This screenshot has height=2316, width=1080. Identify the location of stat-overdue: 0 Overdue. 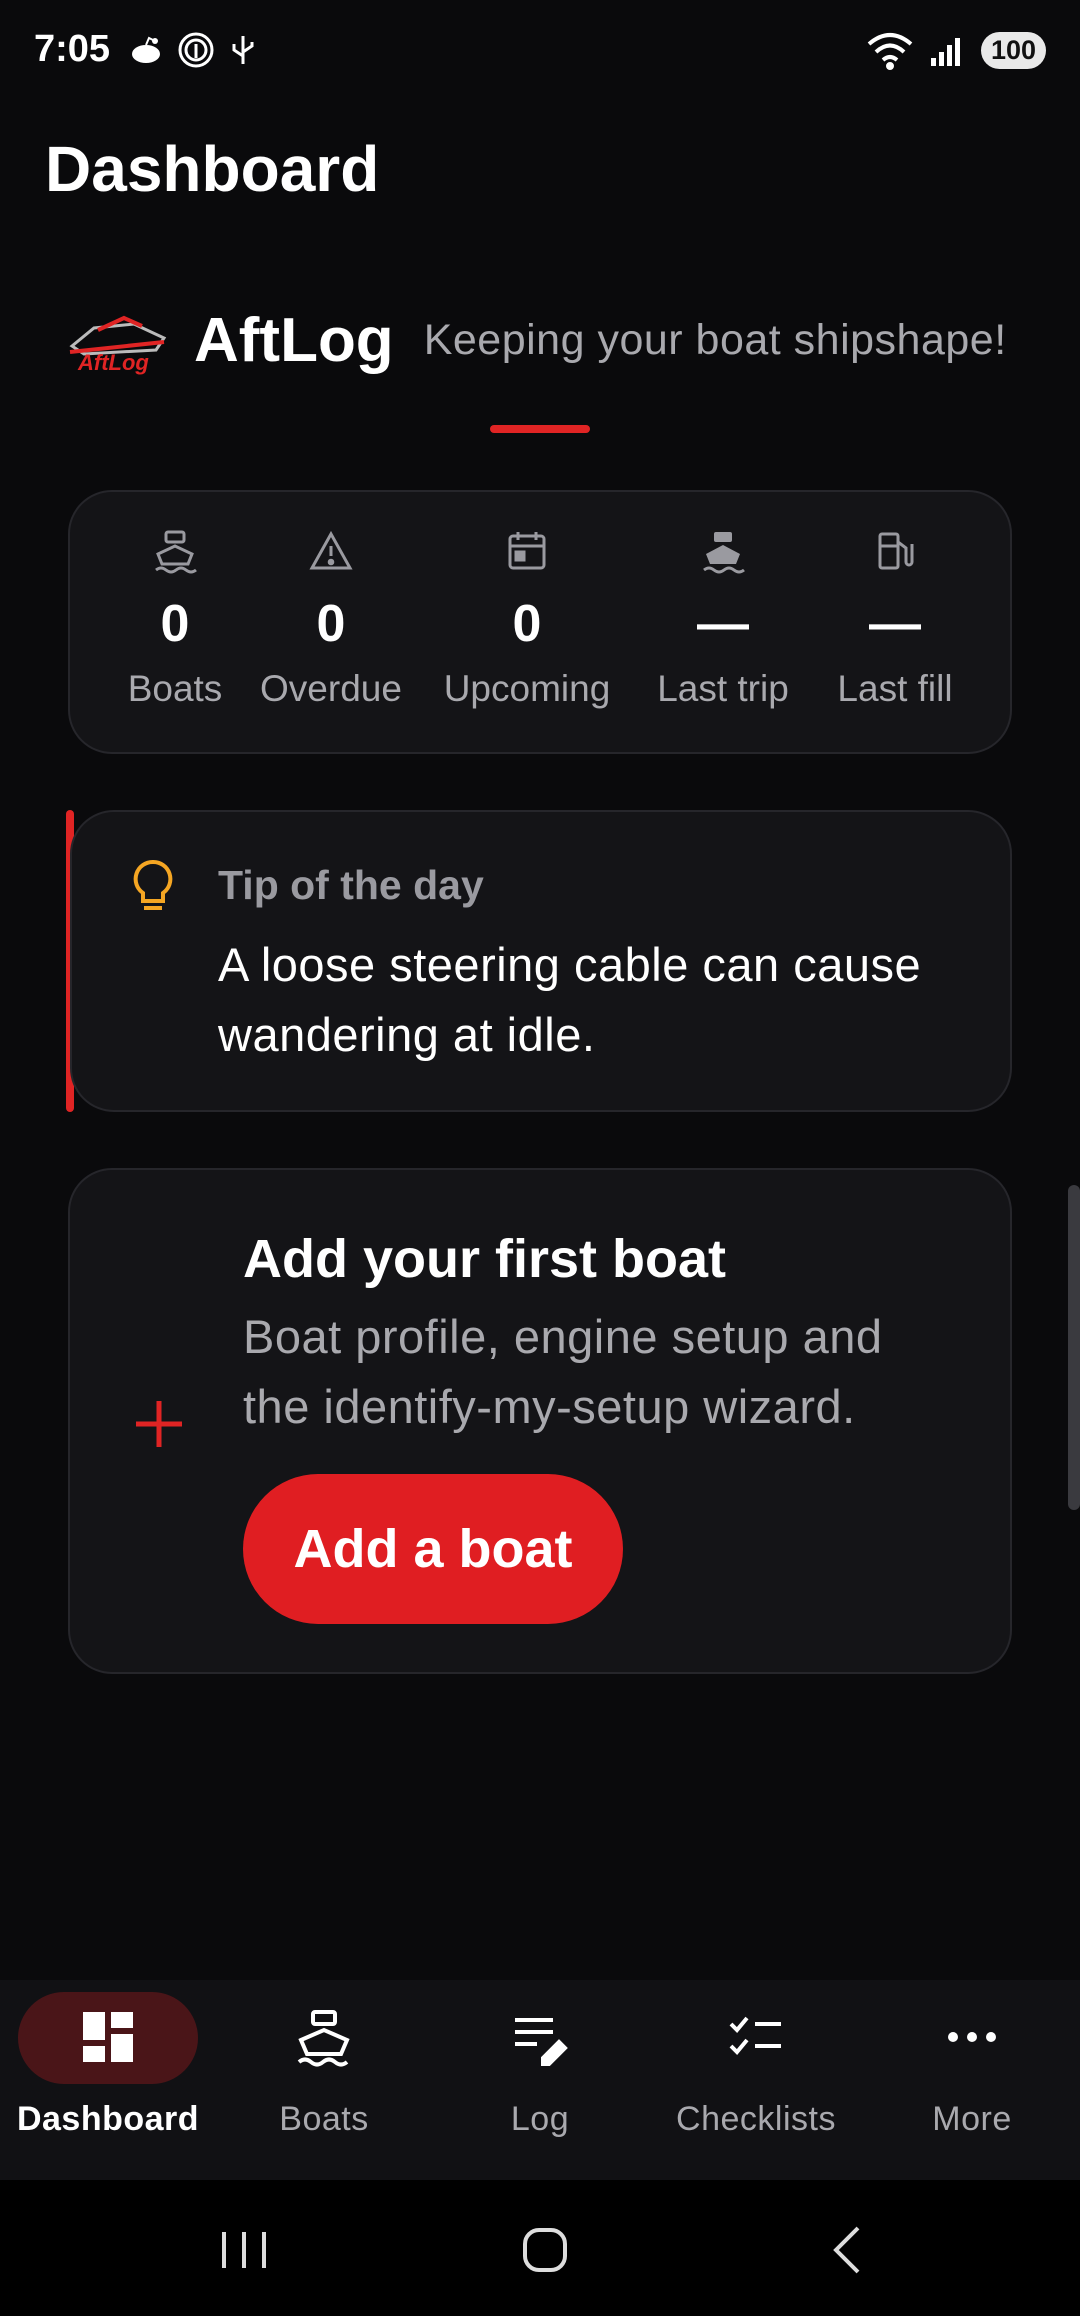
(331, 624).